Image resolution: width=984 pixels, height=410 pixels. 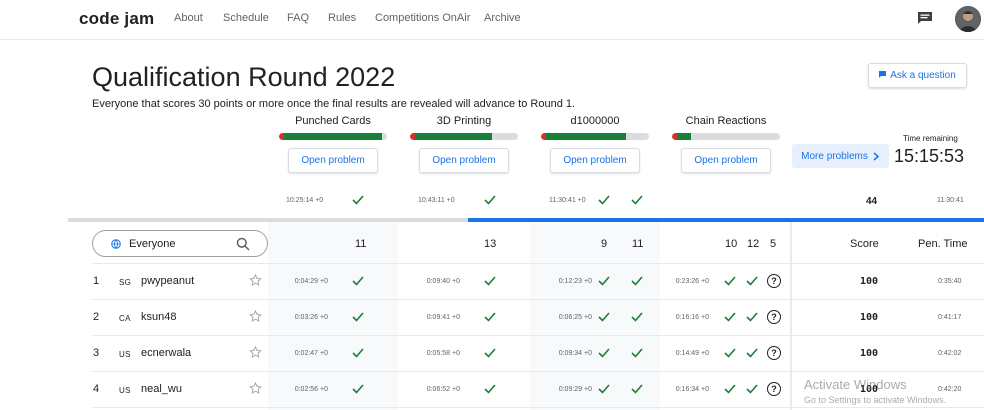 What do you see at coordinates (96, 281) in the screenshot?
I see `rank: 1` at bounding box center [96, 281].